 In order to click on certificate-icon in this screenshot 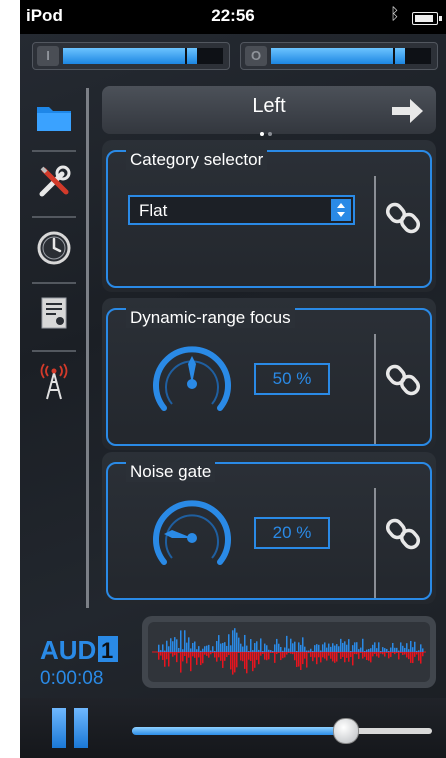, I will do `click(54, 314)`.